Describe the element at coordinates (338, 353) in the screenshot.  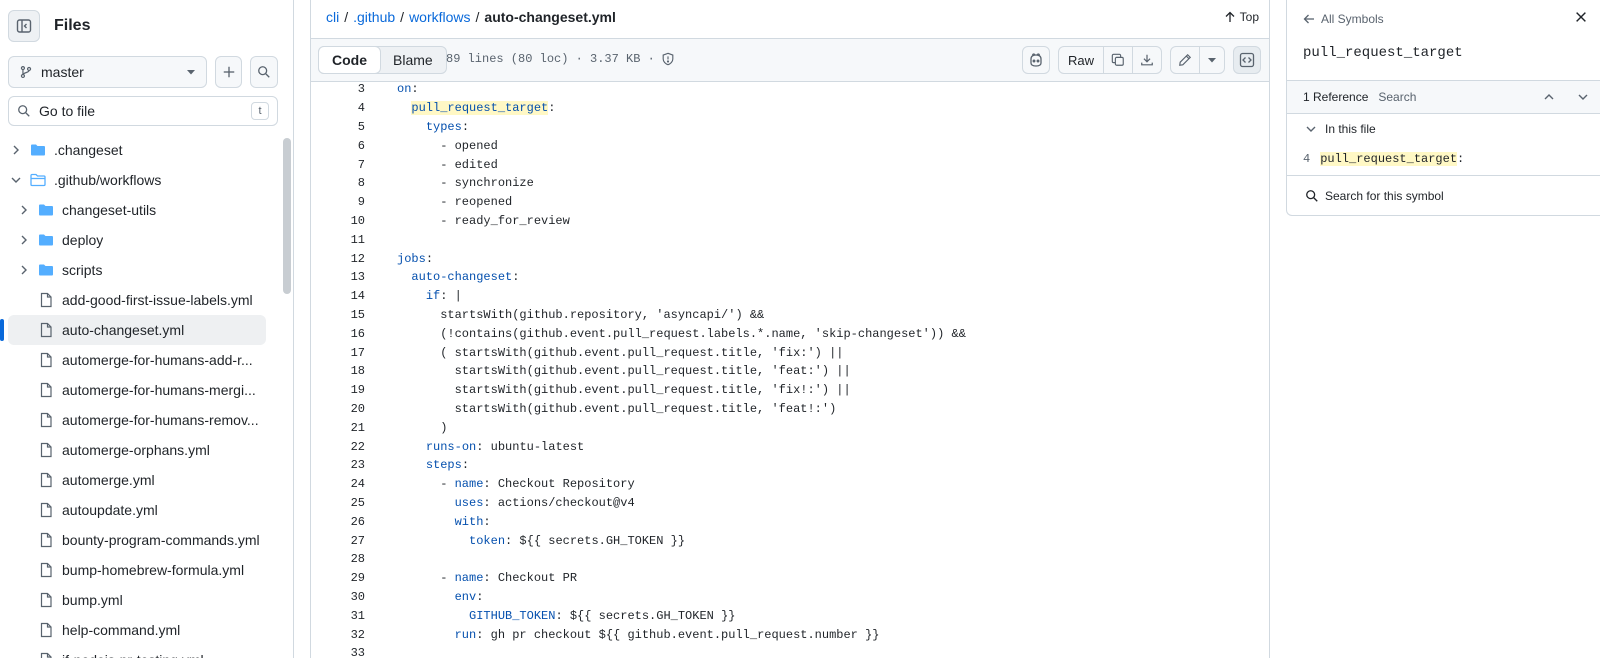
I see `line-number: 17` at that location.